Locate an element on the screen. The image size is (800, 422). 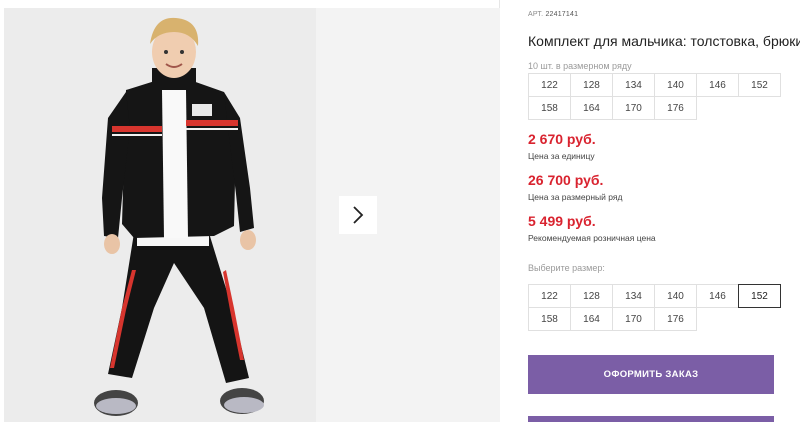
retail-price-label: Рекомендуемая розничная цена is located at coordinates (592, 238).